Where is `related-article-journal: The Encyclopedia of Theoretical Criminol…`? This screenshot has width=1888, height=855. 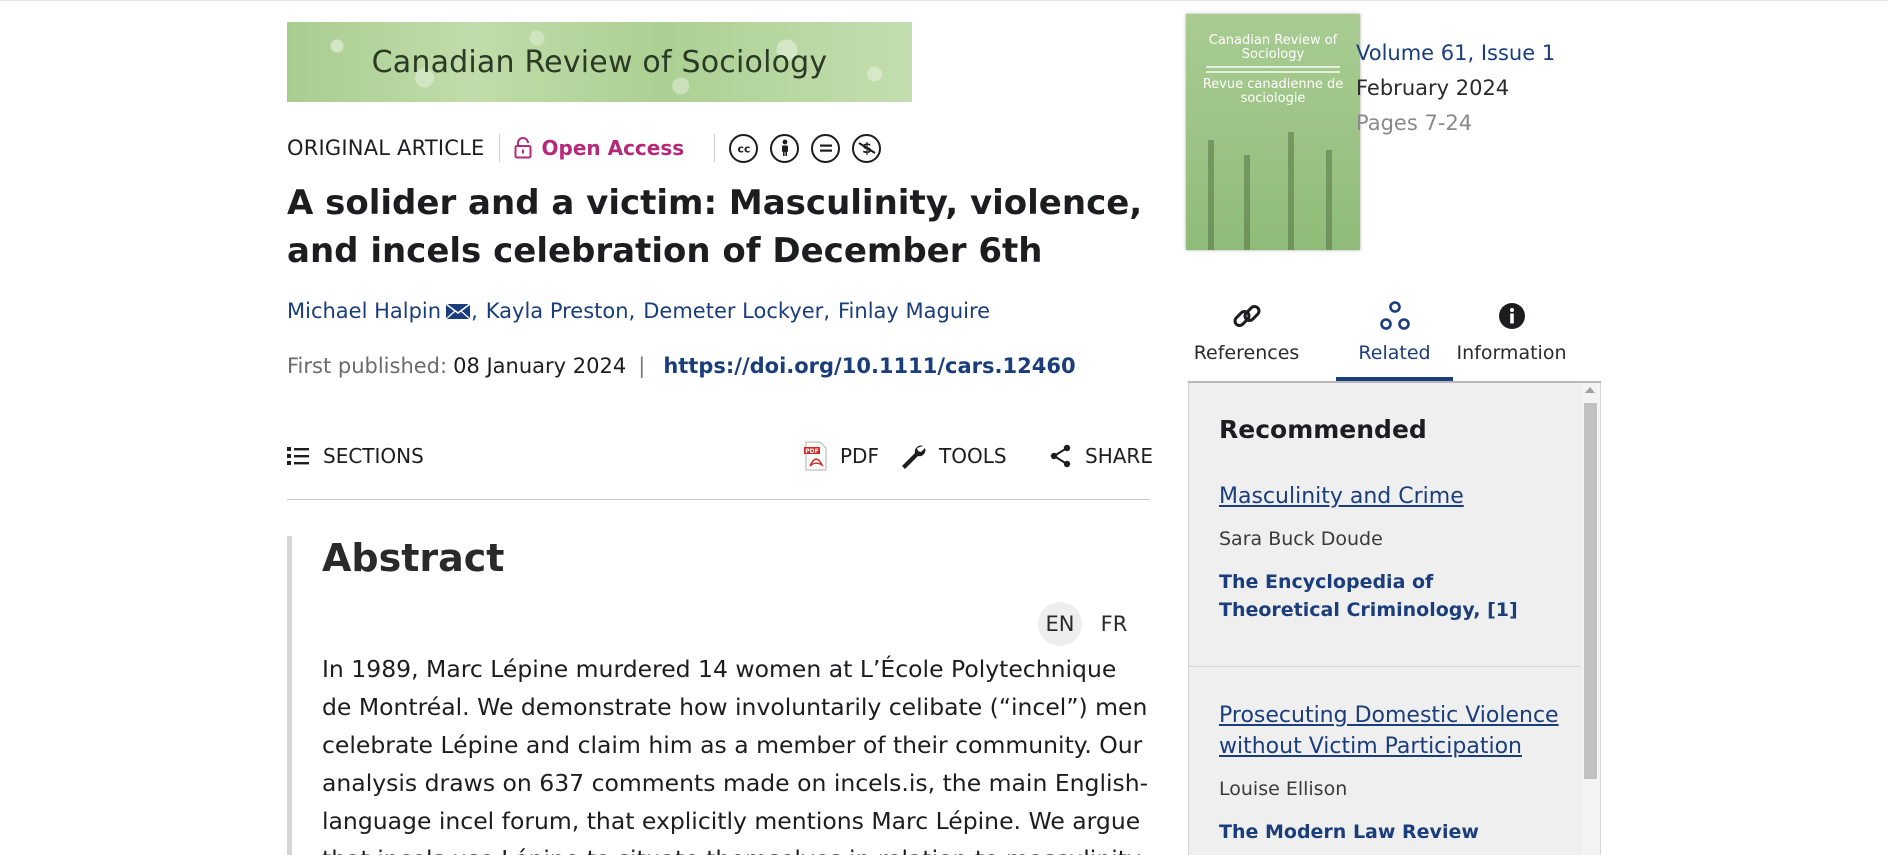 related-article-journal: The Encyclopedia of Theoretical Criminol… is located at coordinates (1389, 596).